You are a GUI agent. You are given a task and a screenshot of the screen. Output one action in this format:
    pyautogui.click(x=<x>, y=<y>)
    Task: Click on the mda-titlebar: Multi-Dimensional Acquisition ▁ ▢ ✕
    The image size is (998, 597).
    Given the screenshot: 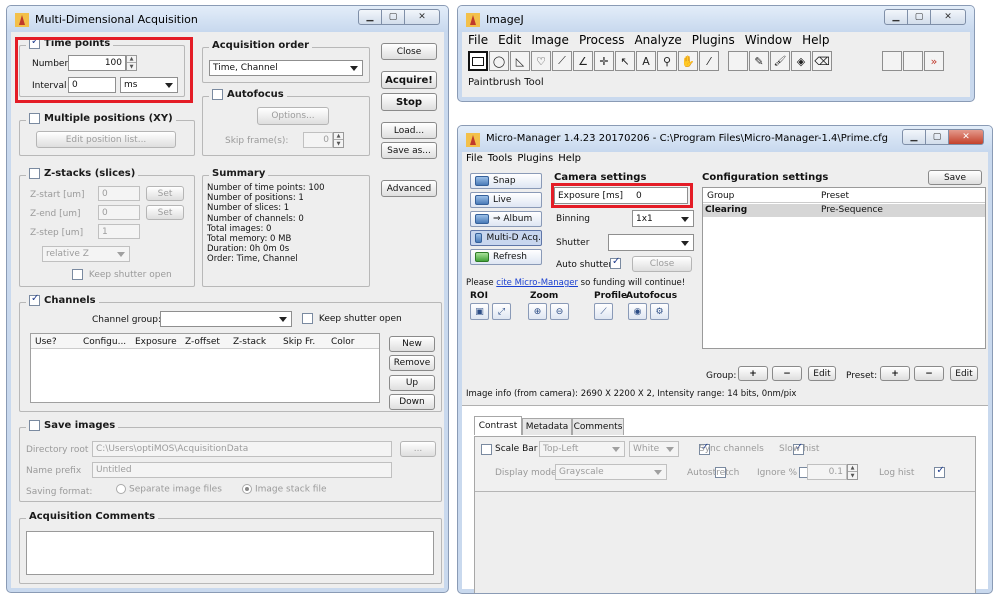 What is the action you would take?
    pyautogui.click(x=227, y=19)
    